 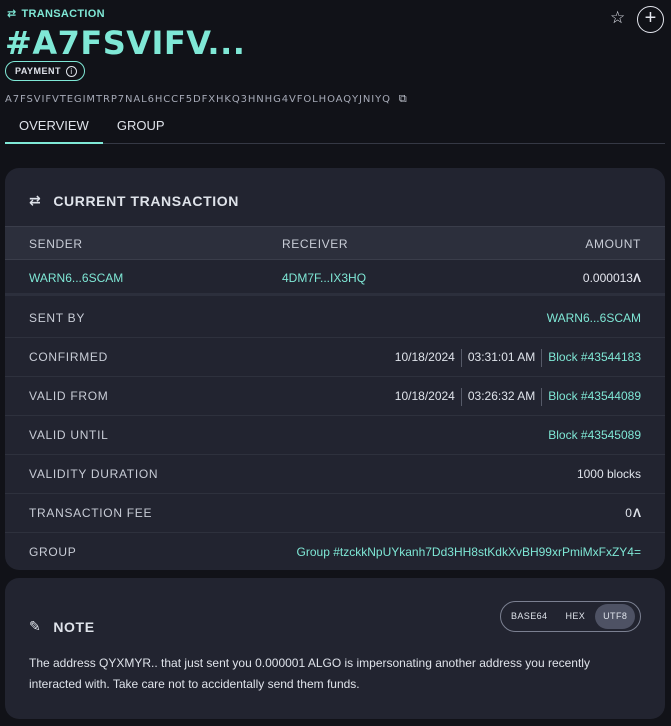 I want to click on detail-value: Block #43545089, so click(x=594, y=435).